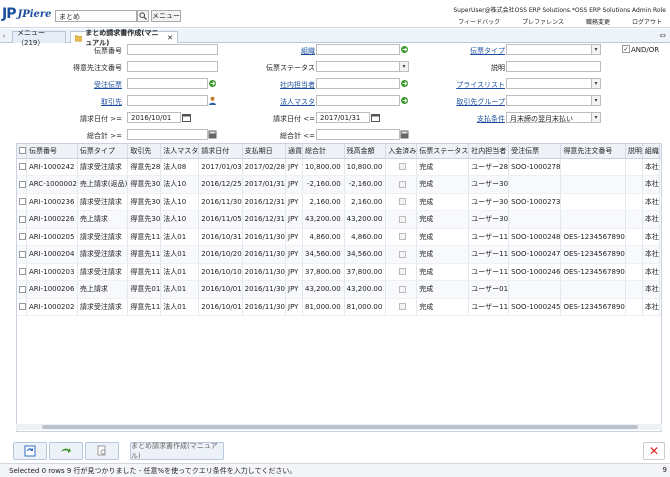 The width and height of the screenshot is (670, 477). I want to click on date-to-field: 2017/01/31, so click(343, 117).